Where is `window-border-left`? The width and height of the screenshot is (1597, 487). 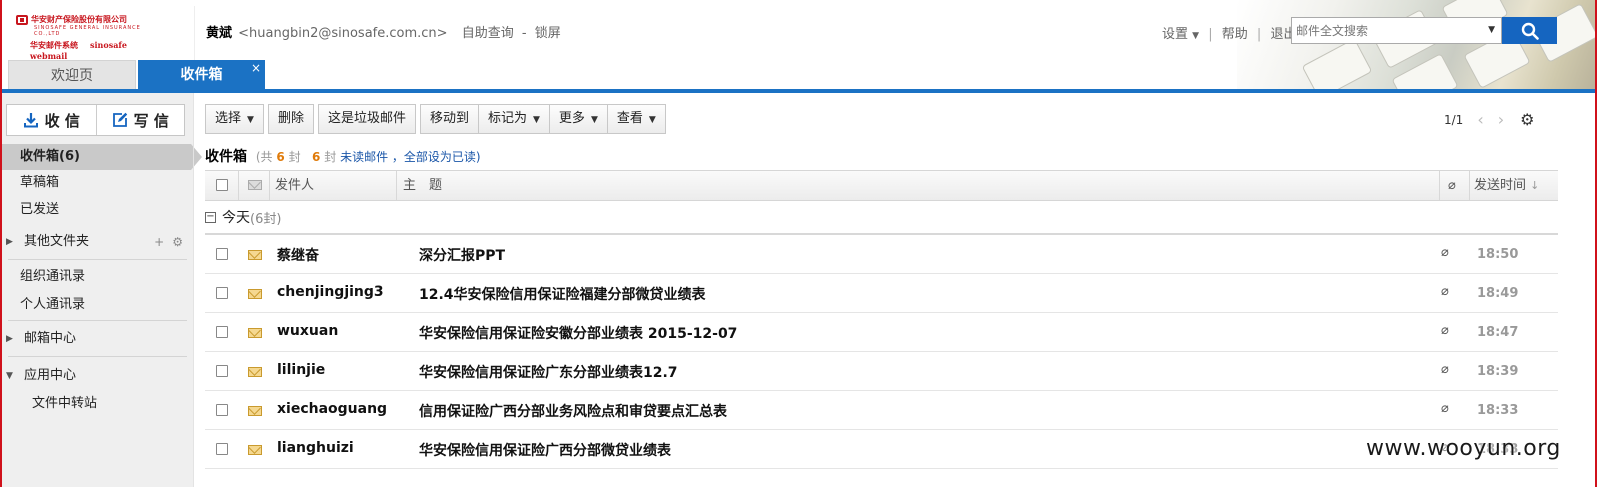 window-border-left is located at coordinates (1, 243).